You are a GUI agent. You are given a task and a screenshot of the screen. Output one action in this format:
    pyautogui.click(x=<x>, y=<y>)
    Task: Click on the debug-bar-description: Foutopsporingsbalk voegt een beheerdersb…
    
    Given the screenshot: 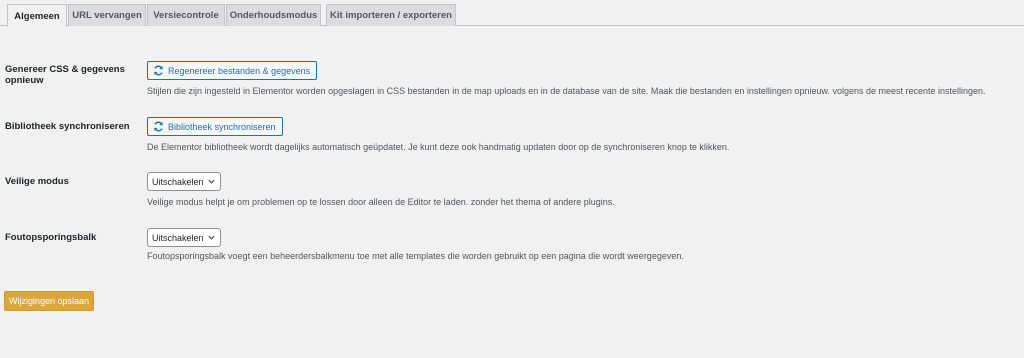 What is the action you would take?
    pyautogui.click(x=415, y=256)
    